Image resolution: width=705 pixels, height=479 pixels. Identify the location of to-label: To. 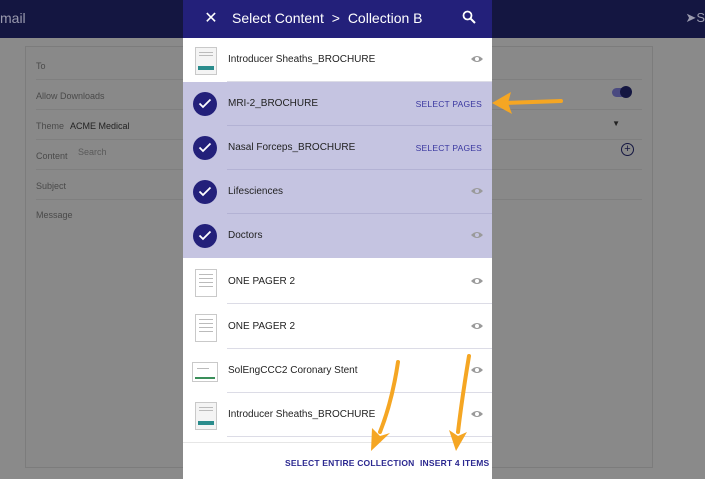
(41, 66).